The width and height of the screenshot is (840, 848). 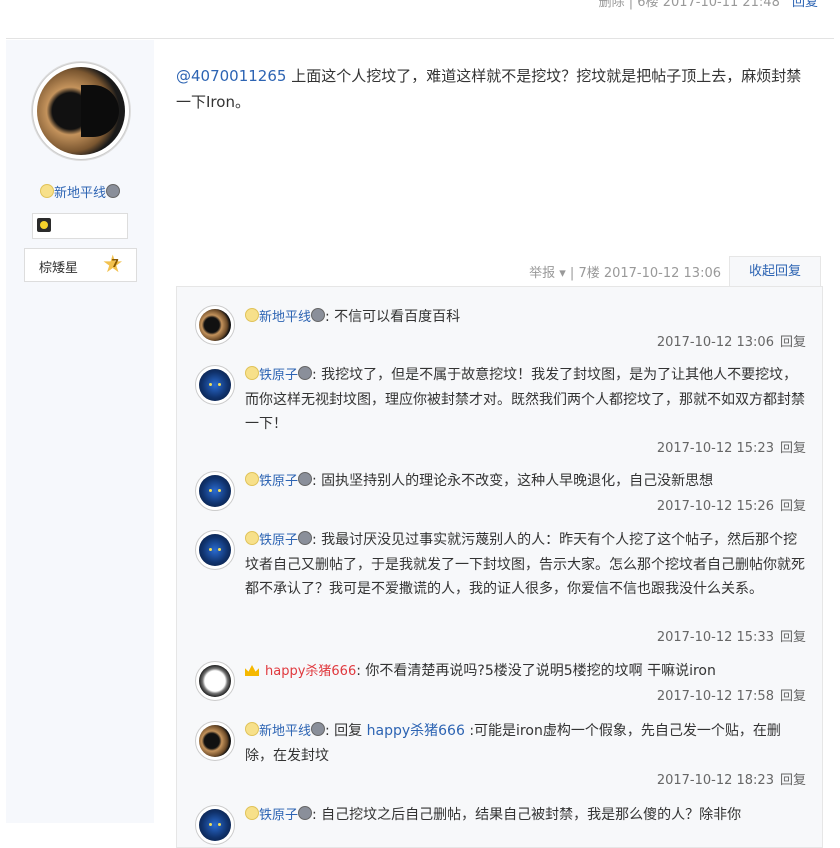 What do you see at coordinates (59, 268) in the screenshot?
I see `level-name: 棕矮星` at bounding box center [59, 268].